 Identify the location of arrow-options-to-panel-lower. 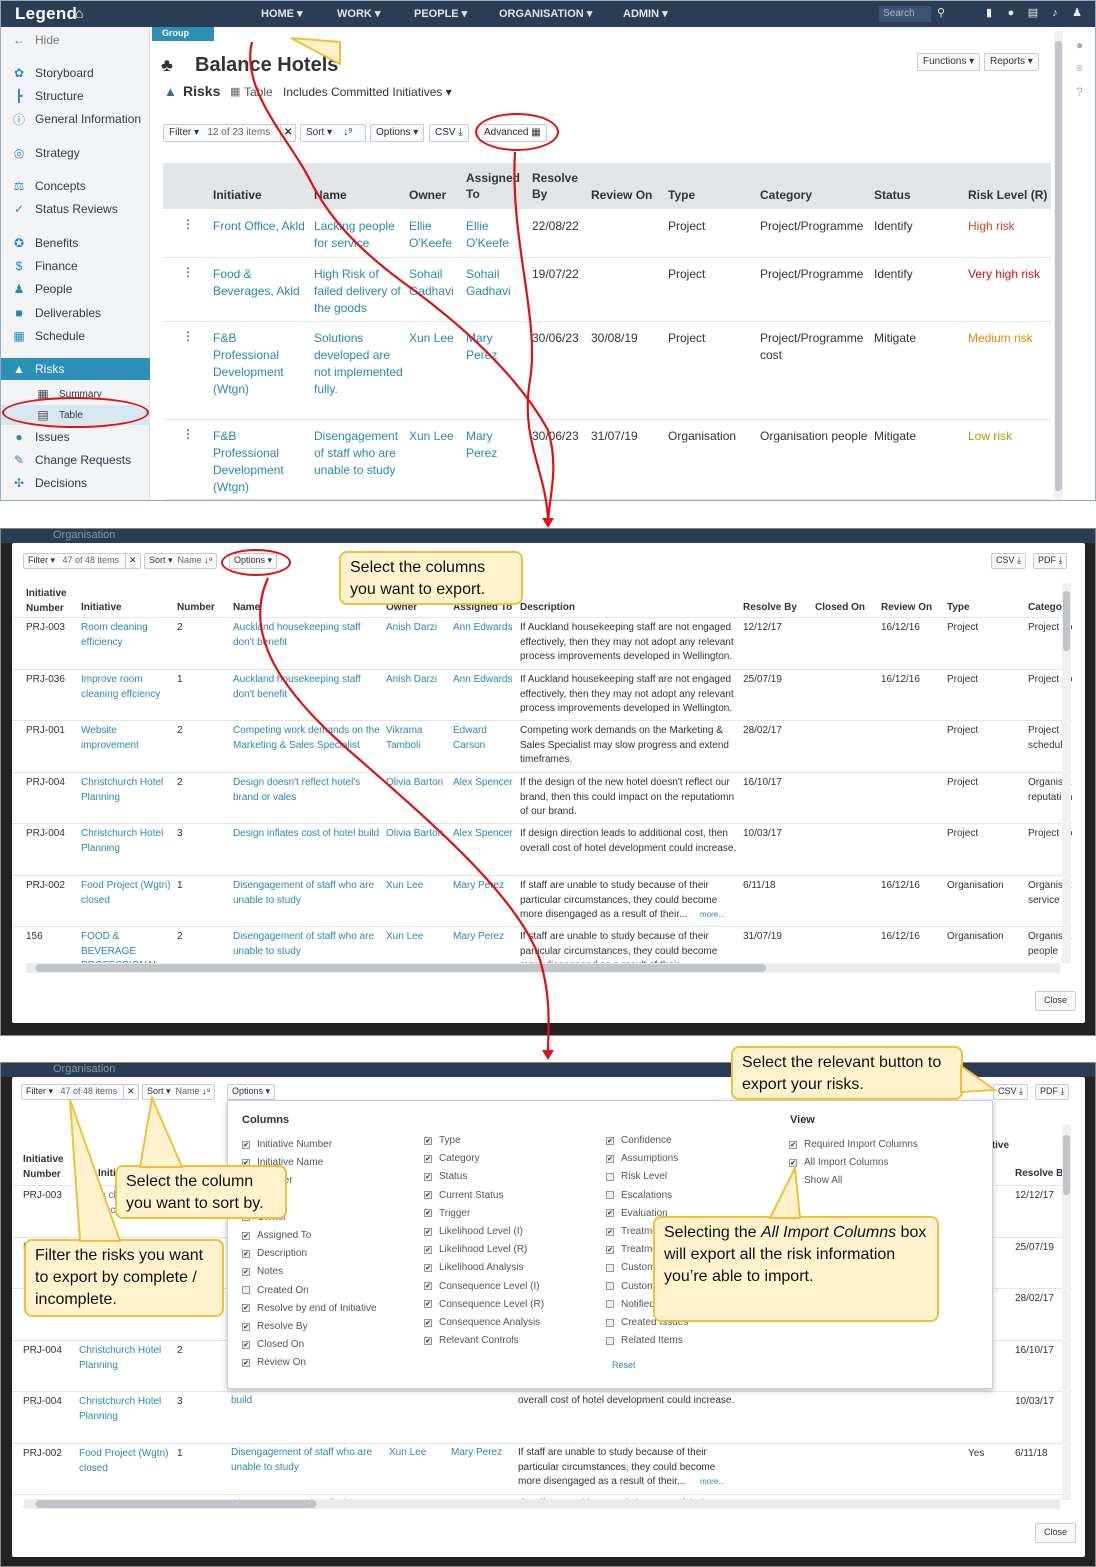
(404, 815).